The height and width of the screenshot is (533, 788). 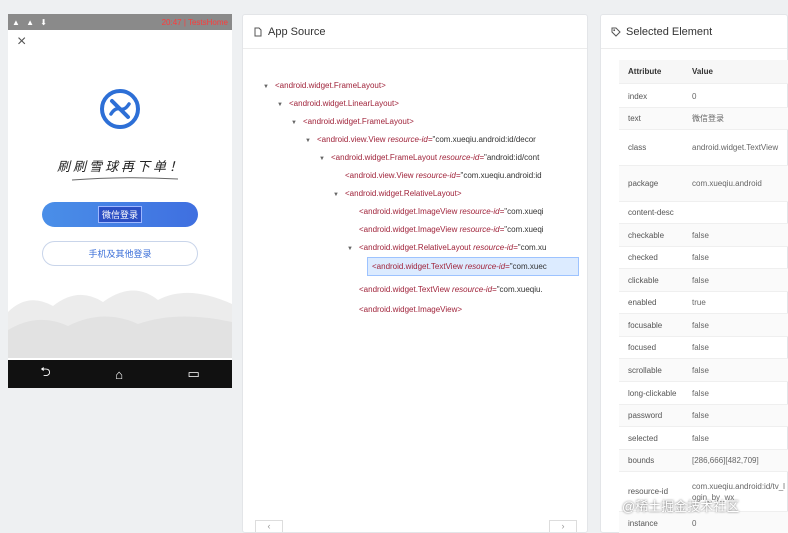 What do you see at coordinates (703, 213) in the screenshot?
I see `table-row: content-desc` at bounding box center [703, 213].